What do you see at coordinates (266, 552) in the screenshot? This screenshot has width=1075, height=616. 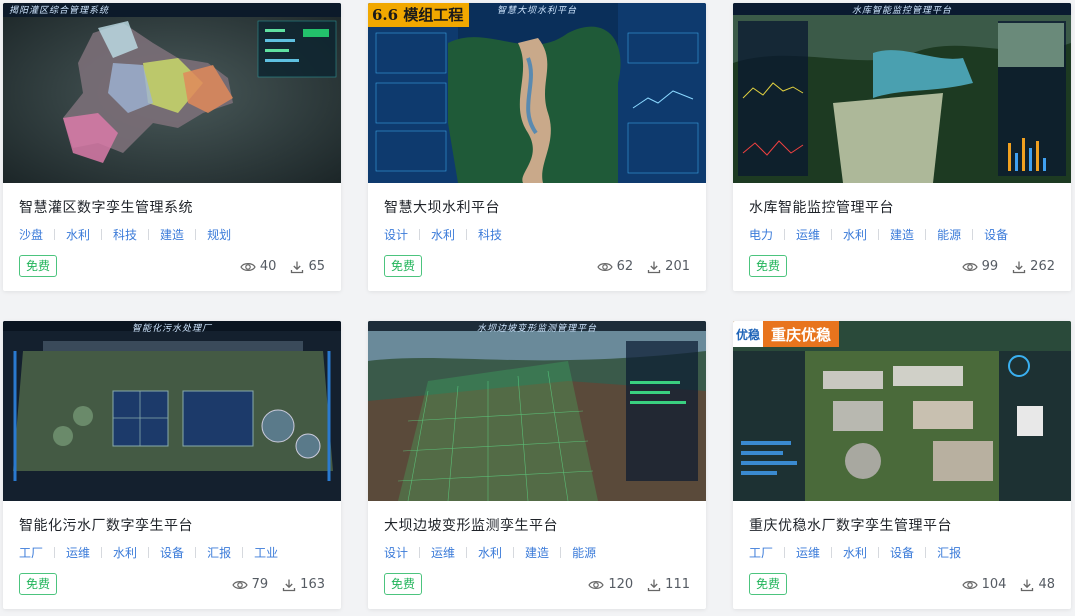 I see `tag: 工业` at bounding box center [266, 552].